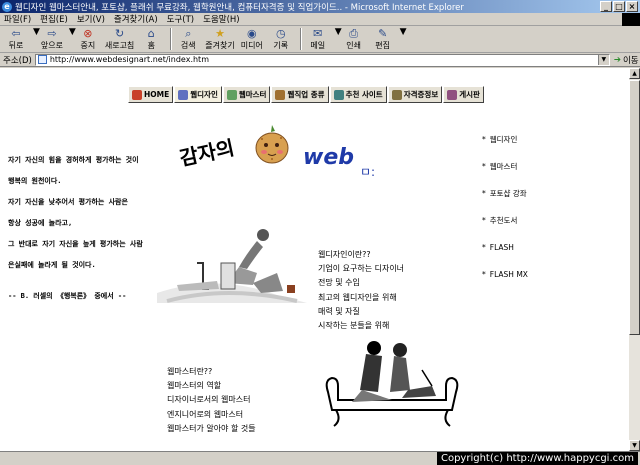  I want to click on page-icon, so click(42, 59).